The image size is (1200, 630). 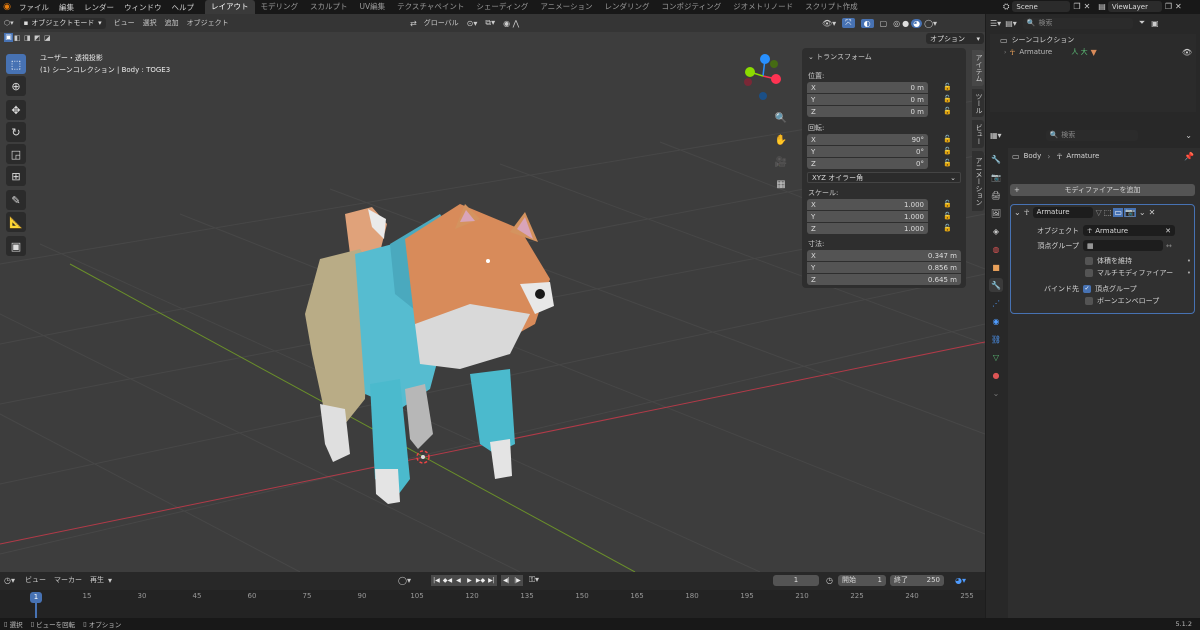 I want to click on jump-keyframe-back-icon: ◆◀, so click(x=447, y=580).